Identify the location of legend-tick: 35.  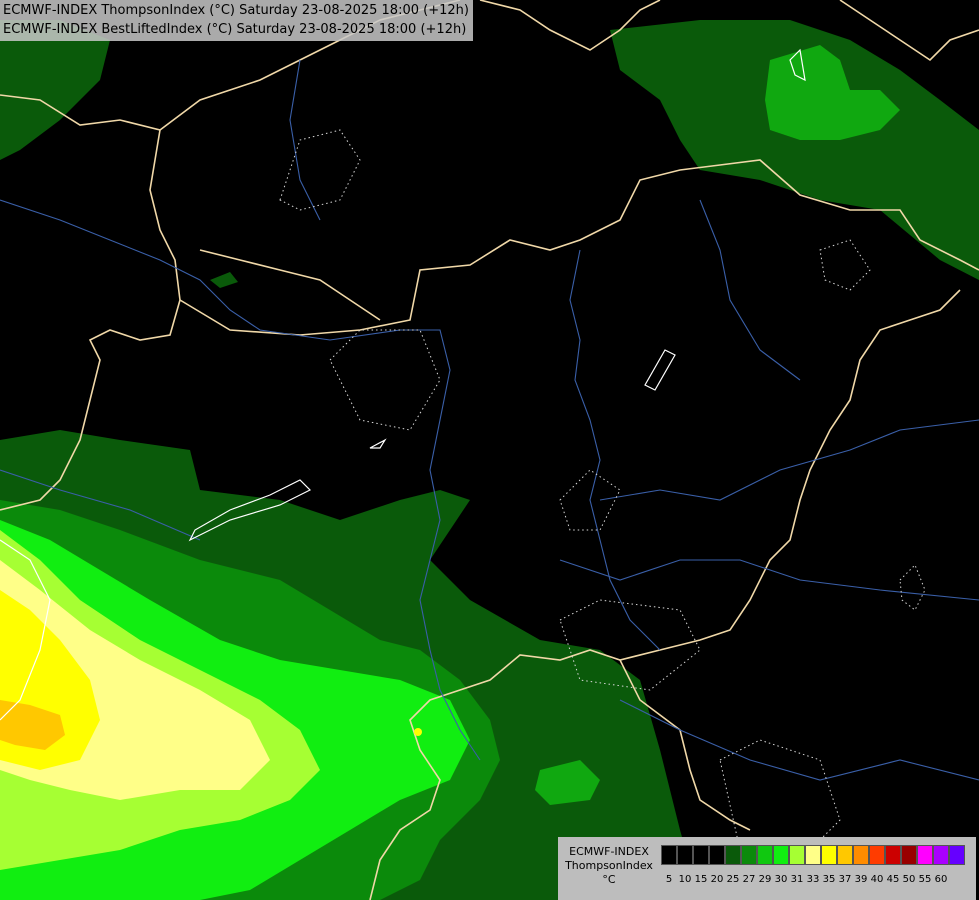
(829, 879).